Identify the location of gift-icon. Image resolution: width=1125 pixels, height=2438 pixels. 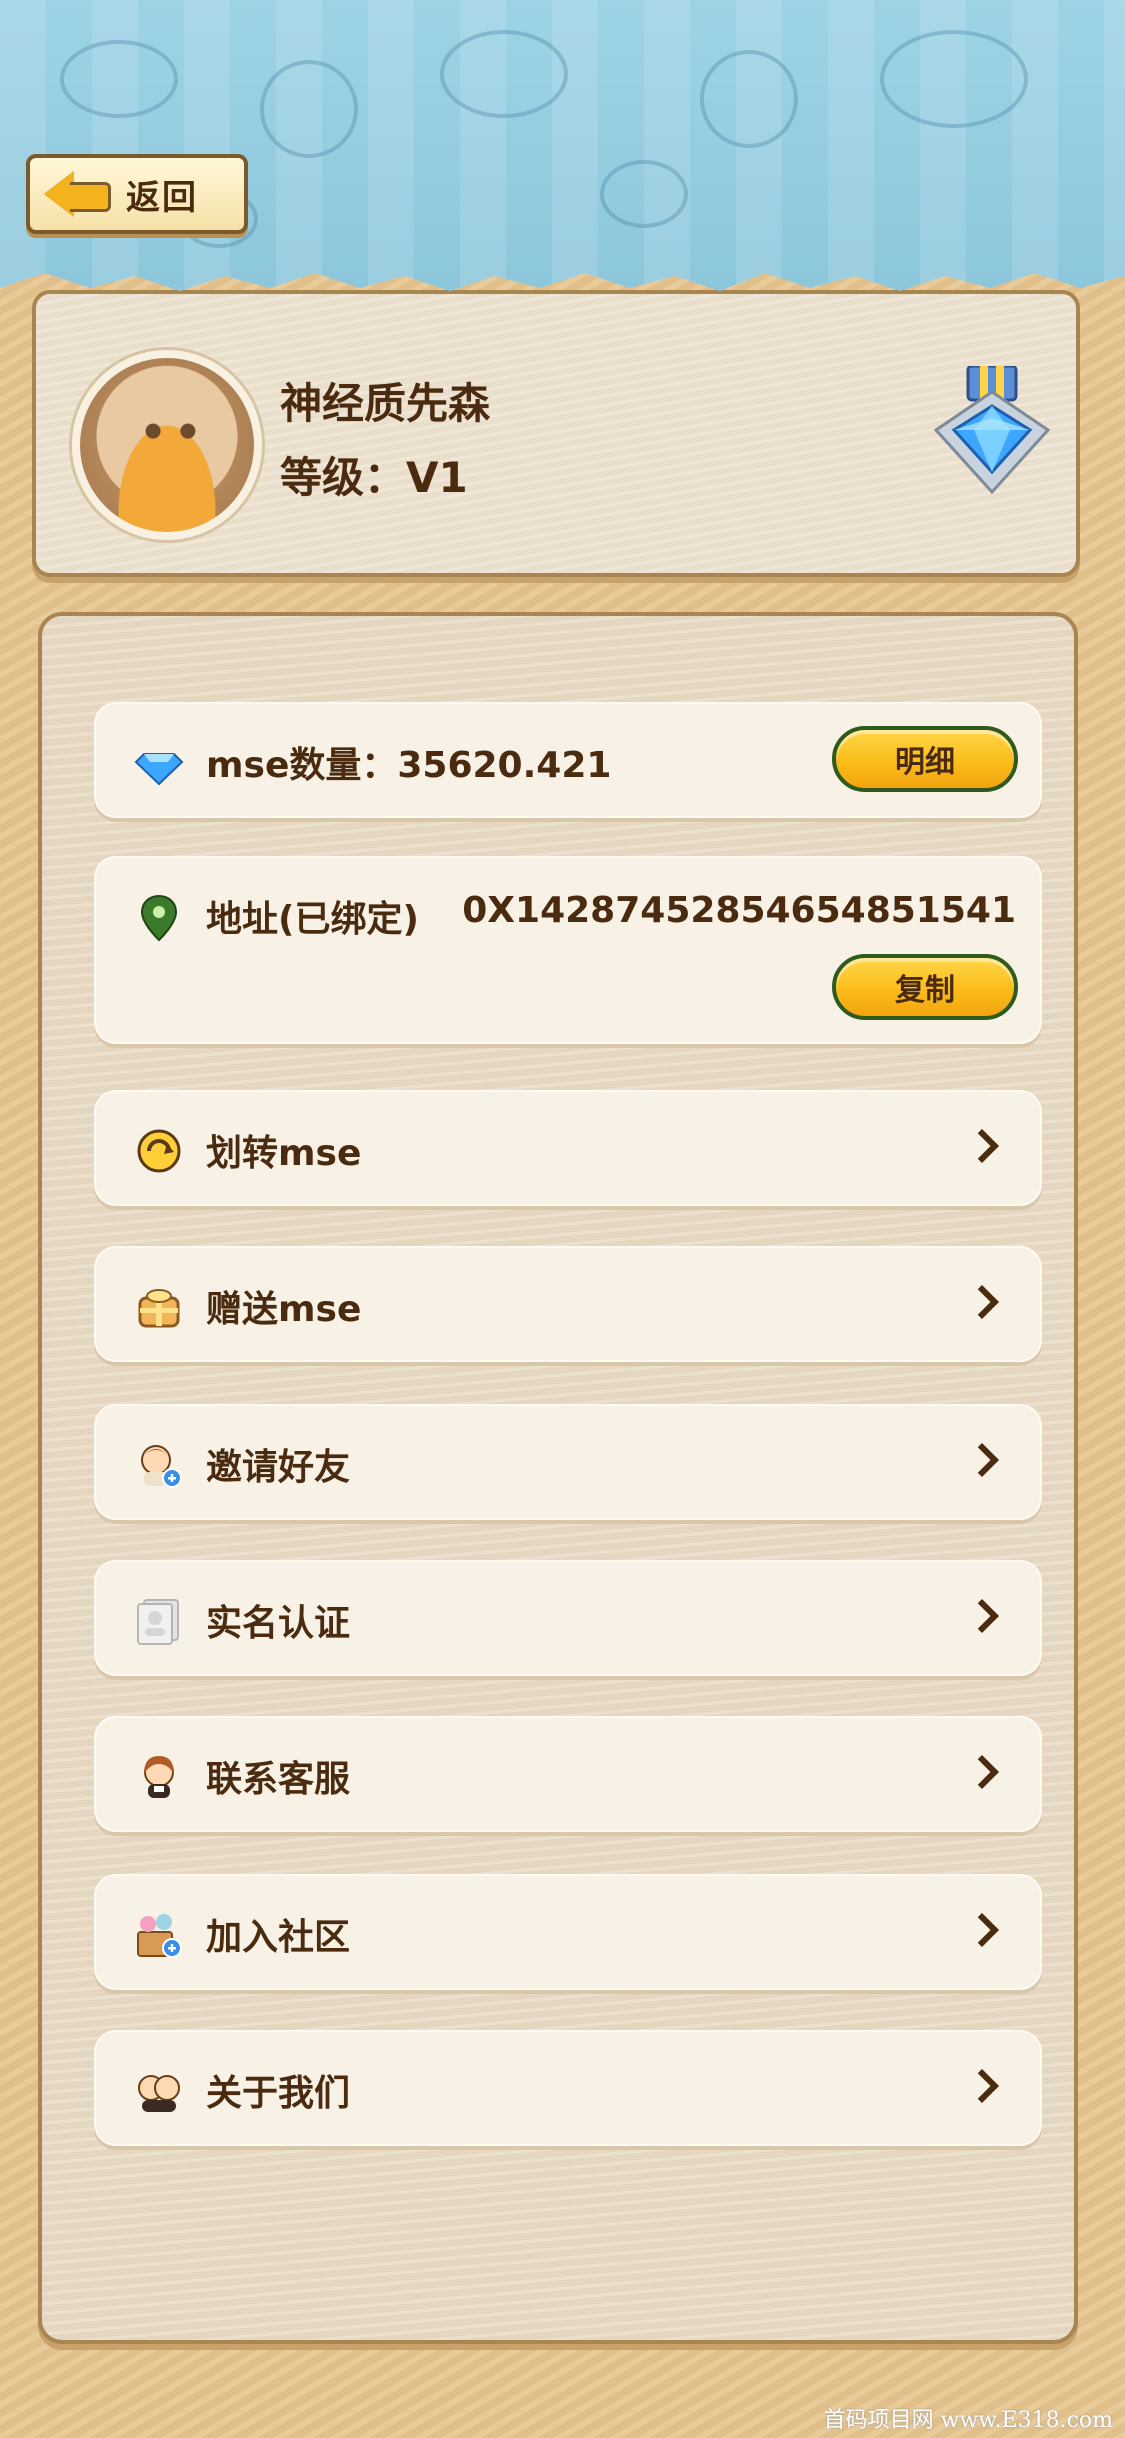
(159, 1308).